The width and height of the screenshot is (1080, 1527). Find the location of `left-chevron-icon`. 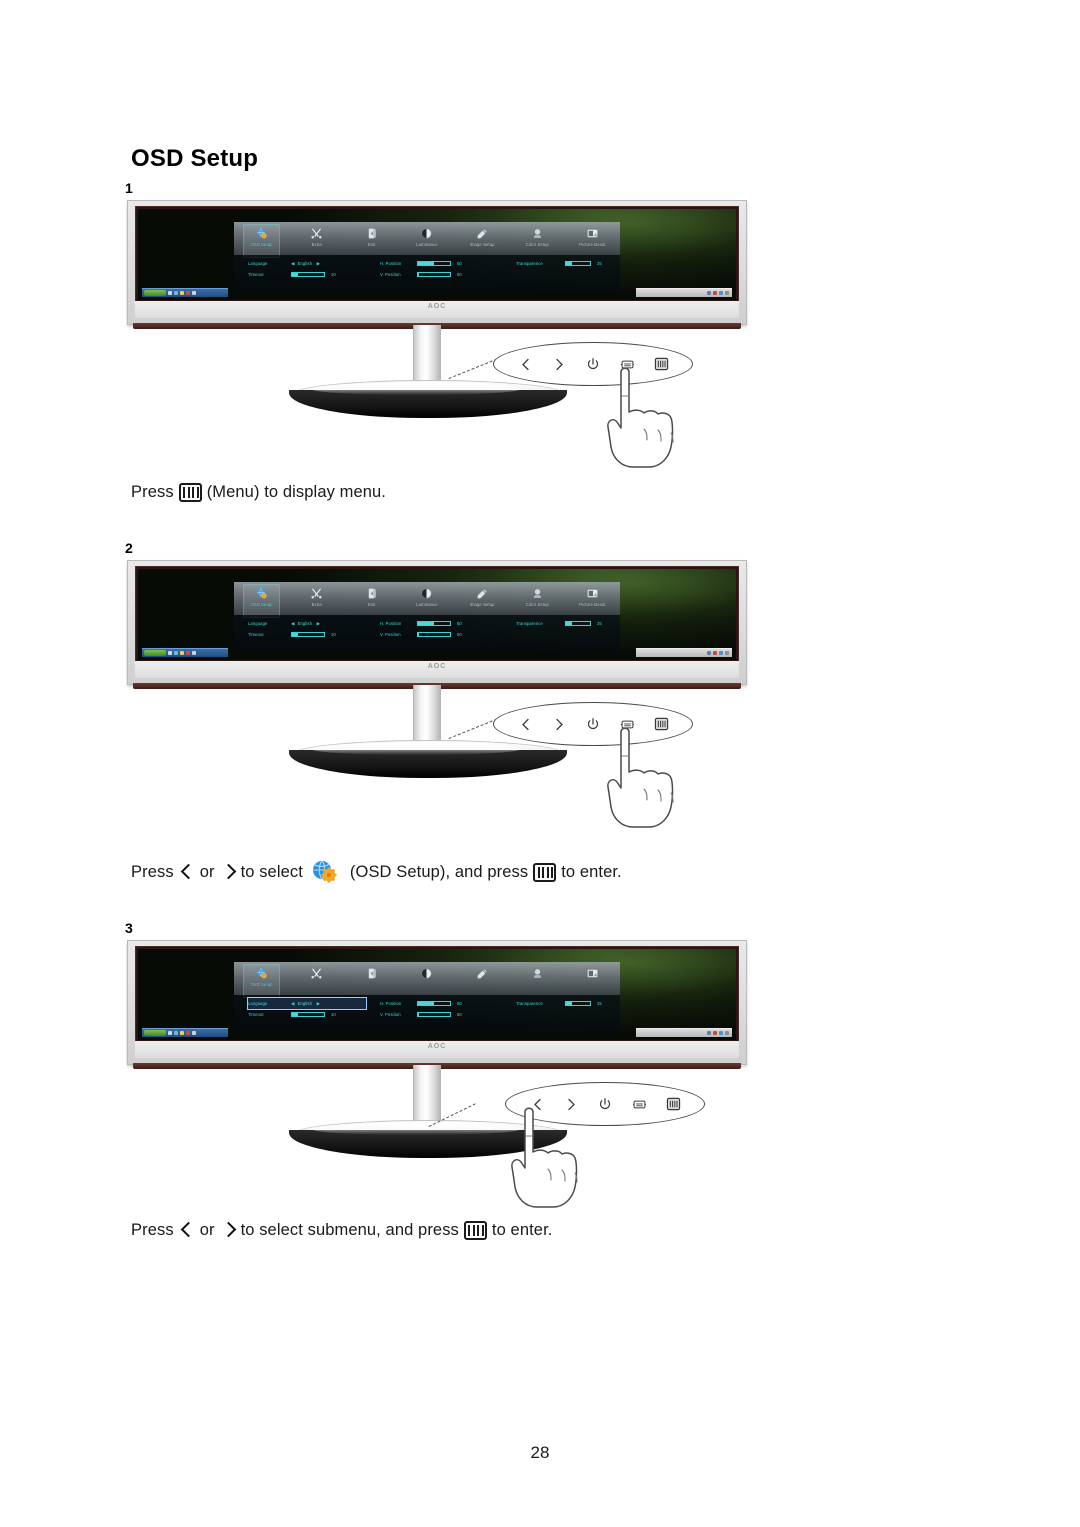

left-chevron-icon is located at coordinates (187, 872).